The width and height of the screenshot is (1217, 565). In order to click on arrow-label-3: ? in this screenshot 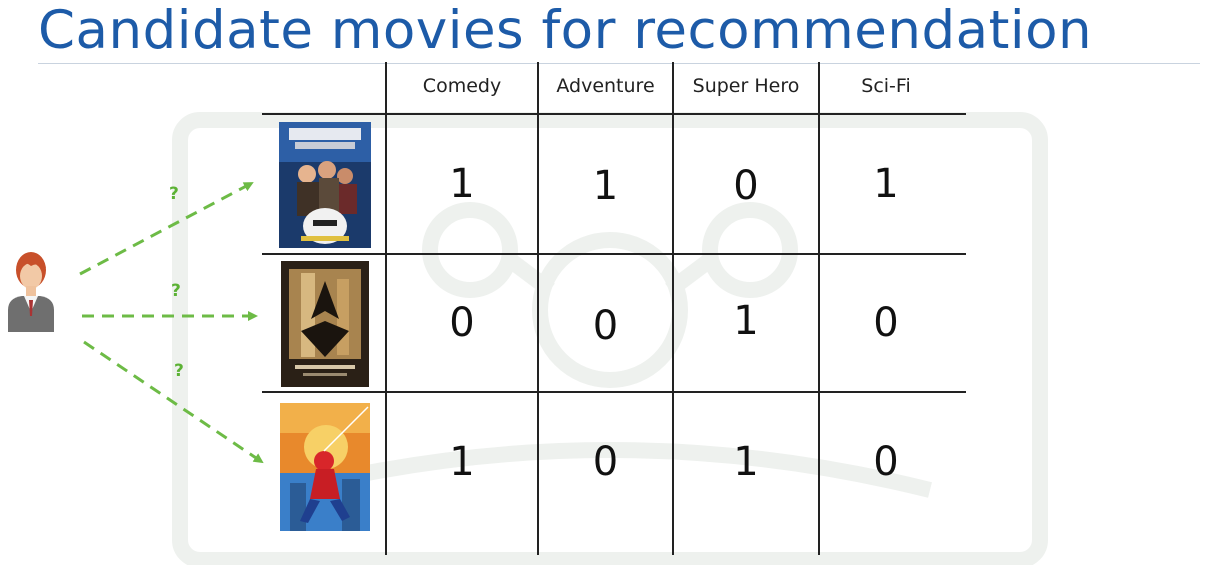, I will do `click(179, 371)`.